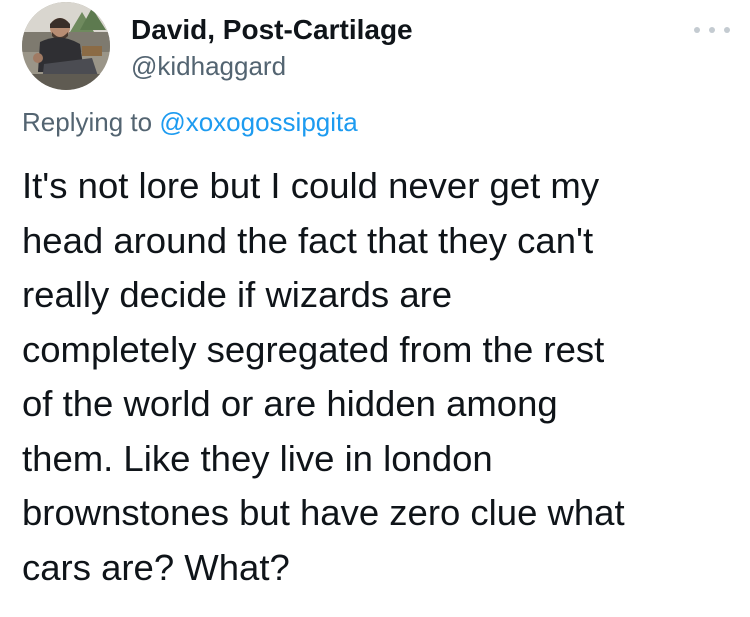 The image size is (750, 617). Describe the element at coordinates (272, 30) in the screenshot. I see `display-name: David, Post-Cartilage` at that location.